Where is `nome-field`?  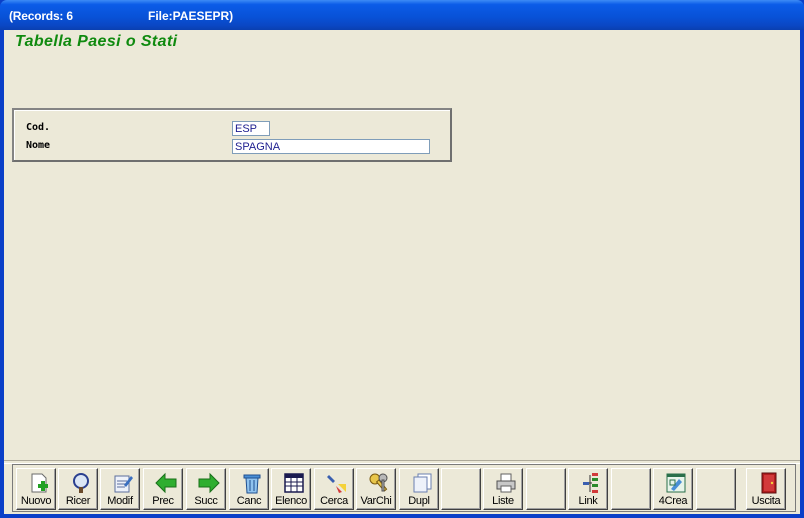
nome-field is located at coordinates (331, 146).